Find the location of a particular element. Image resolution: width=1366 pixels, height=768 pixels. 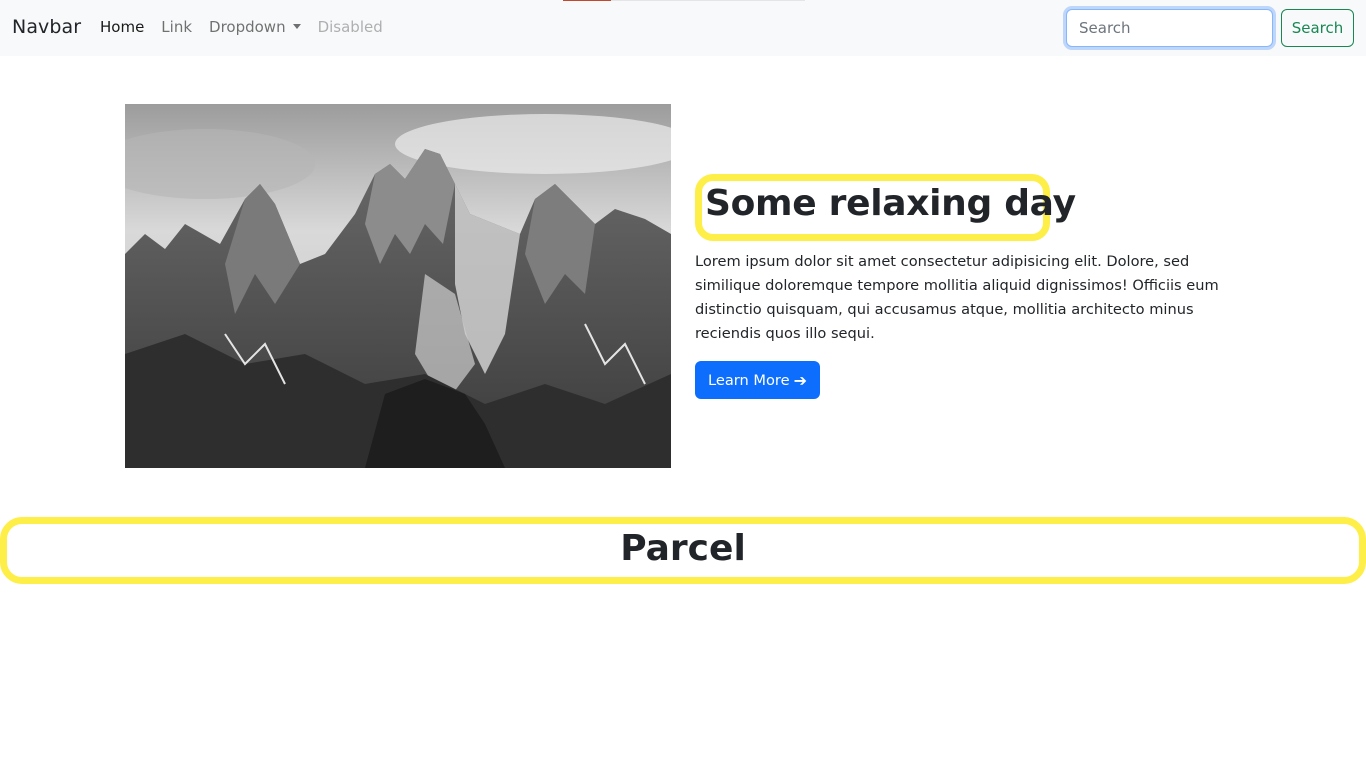

nav-link-dropdown: Dropdown is located at coordinates (255, 27).